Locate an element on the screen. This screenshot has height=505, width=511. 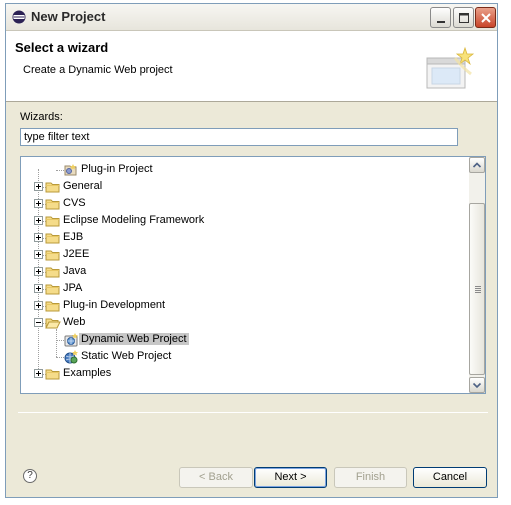
tree-item: Dynamic Web Project is located at coordinates (244, 339).